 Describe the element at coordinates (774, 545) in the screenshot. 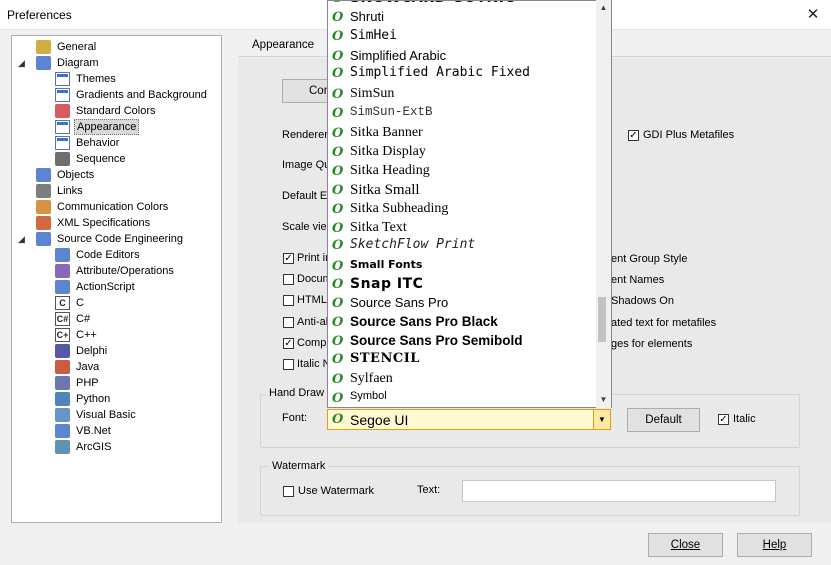

I see `help-button: Help` at that location.